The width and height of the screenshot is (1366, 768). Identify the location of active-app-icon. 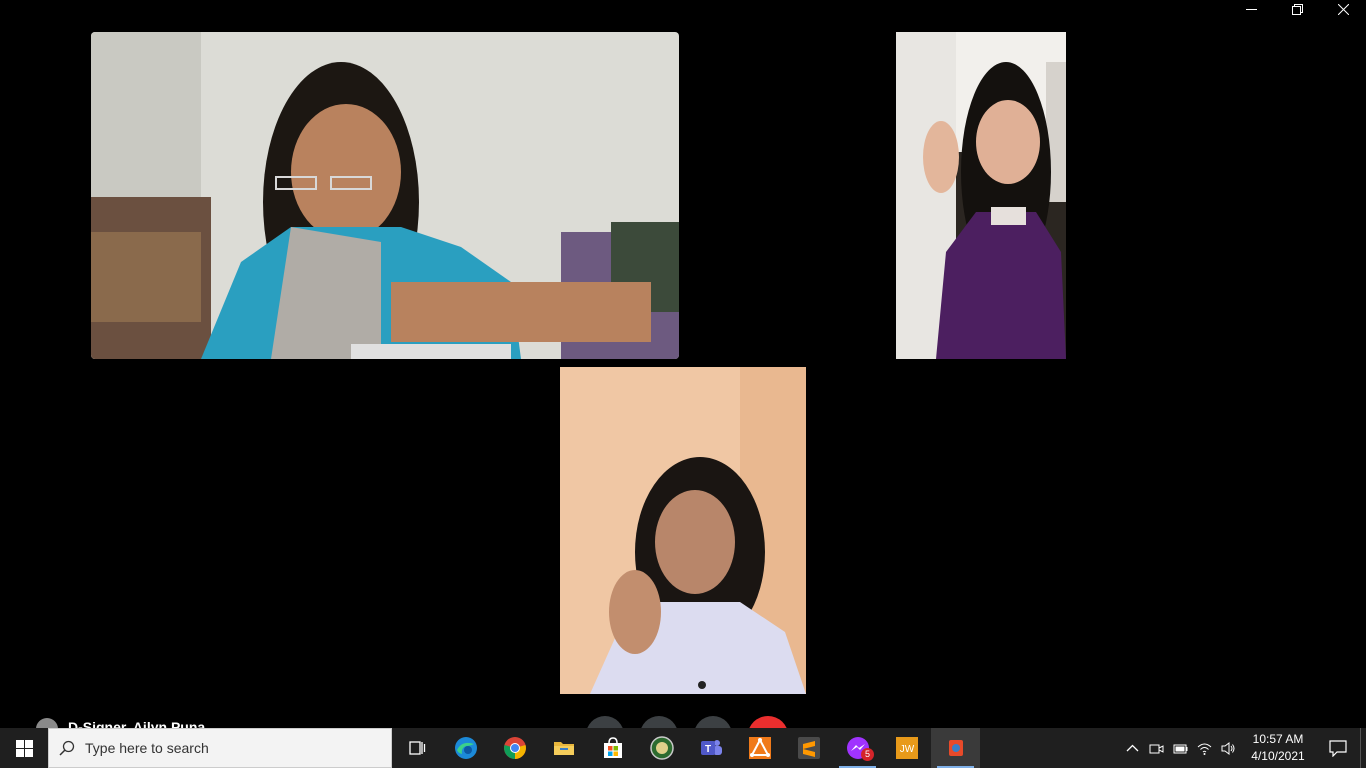
(955, 748).